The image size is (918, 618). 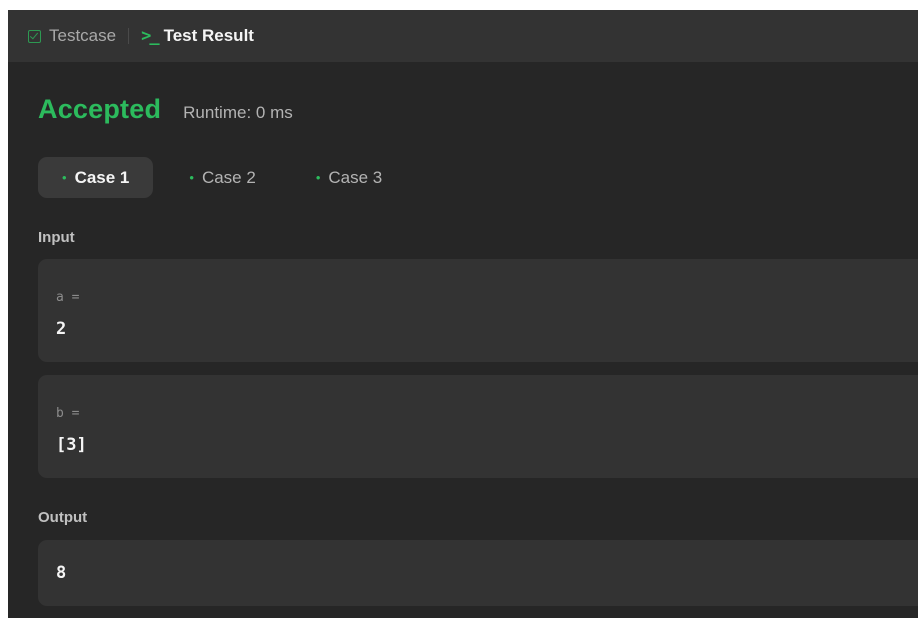 I want to click on runtime-text: Runtime: 0 ms, so click(x=238, y=112).